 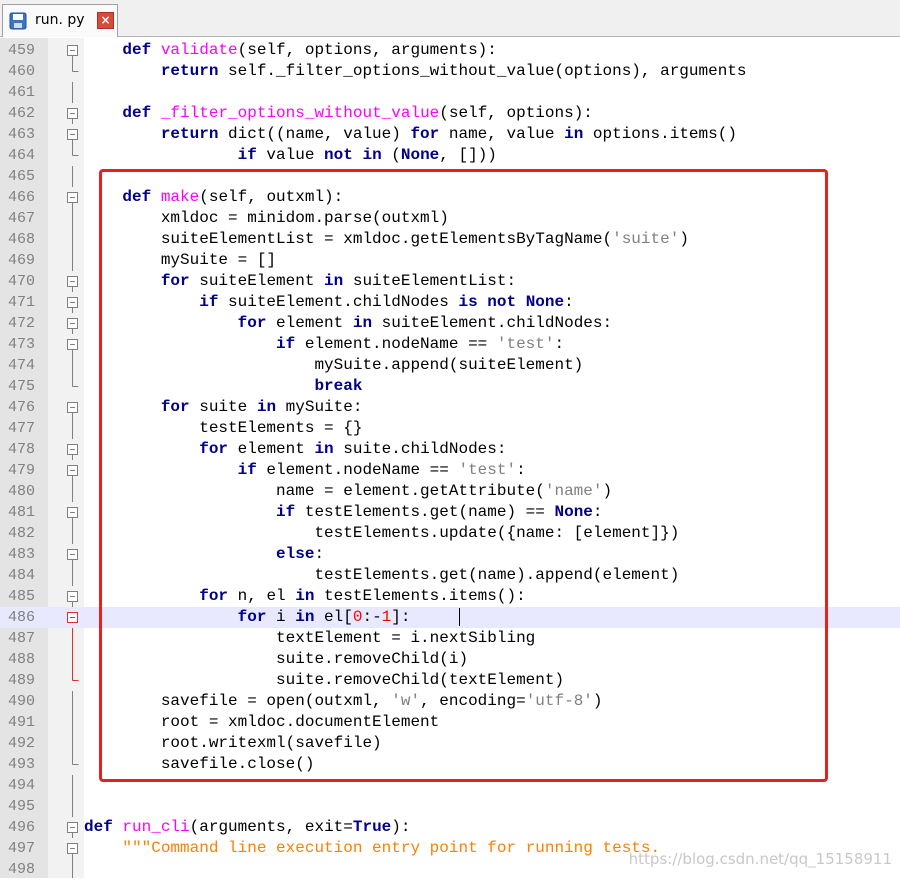 I want to click on code-line: 487 textElement = i.nextSibling, so click(x=450, y=638).